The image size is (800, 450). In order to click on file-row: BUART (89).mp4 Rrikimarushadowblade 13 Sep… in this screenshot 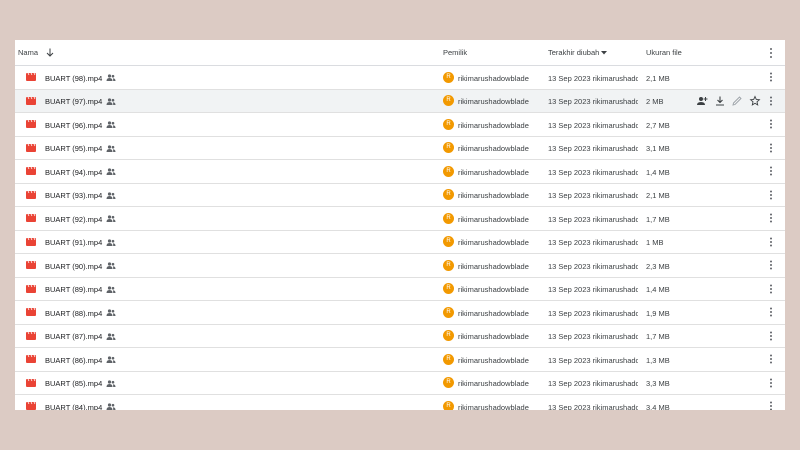, I will do `click(400, 289)`.